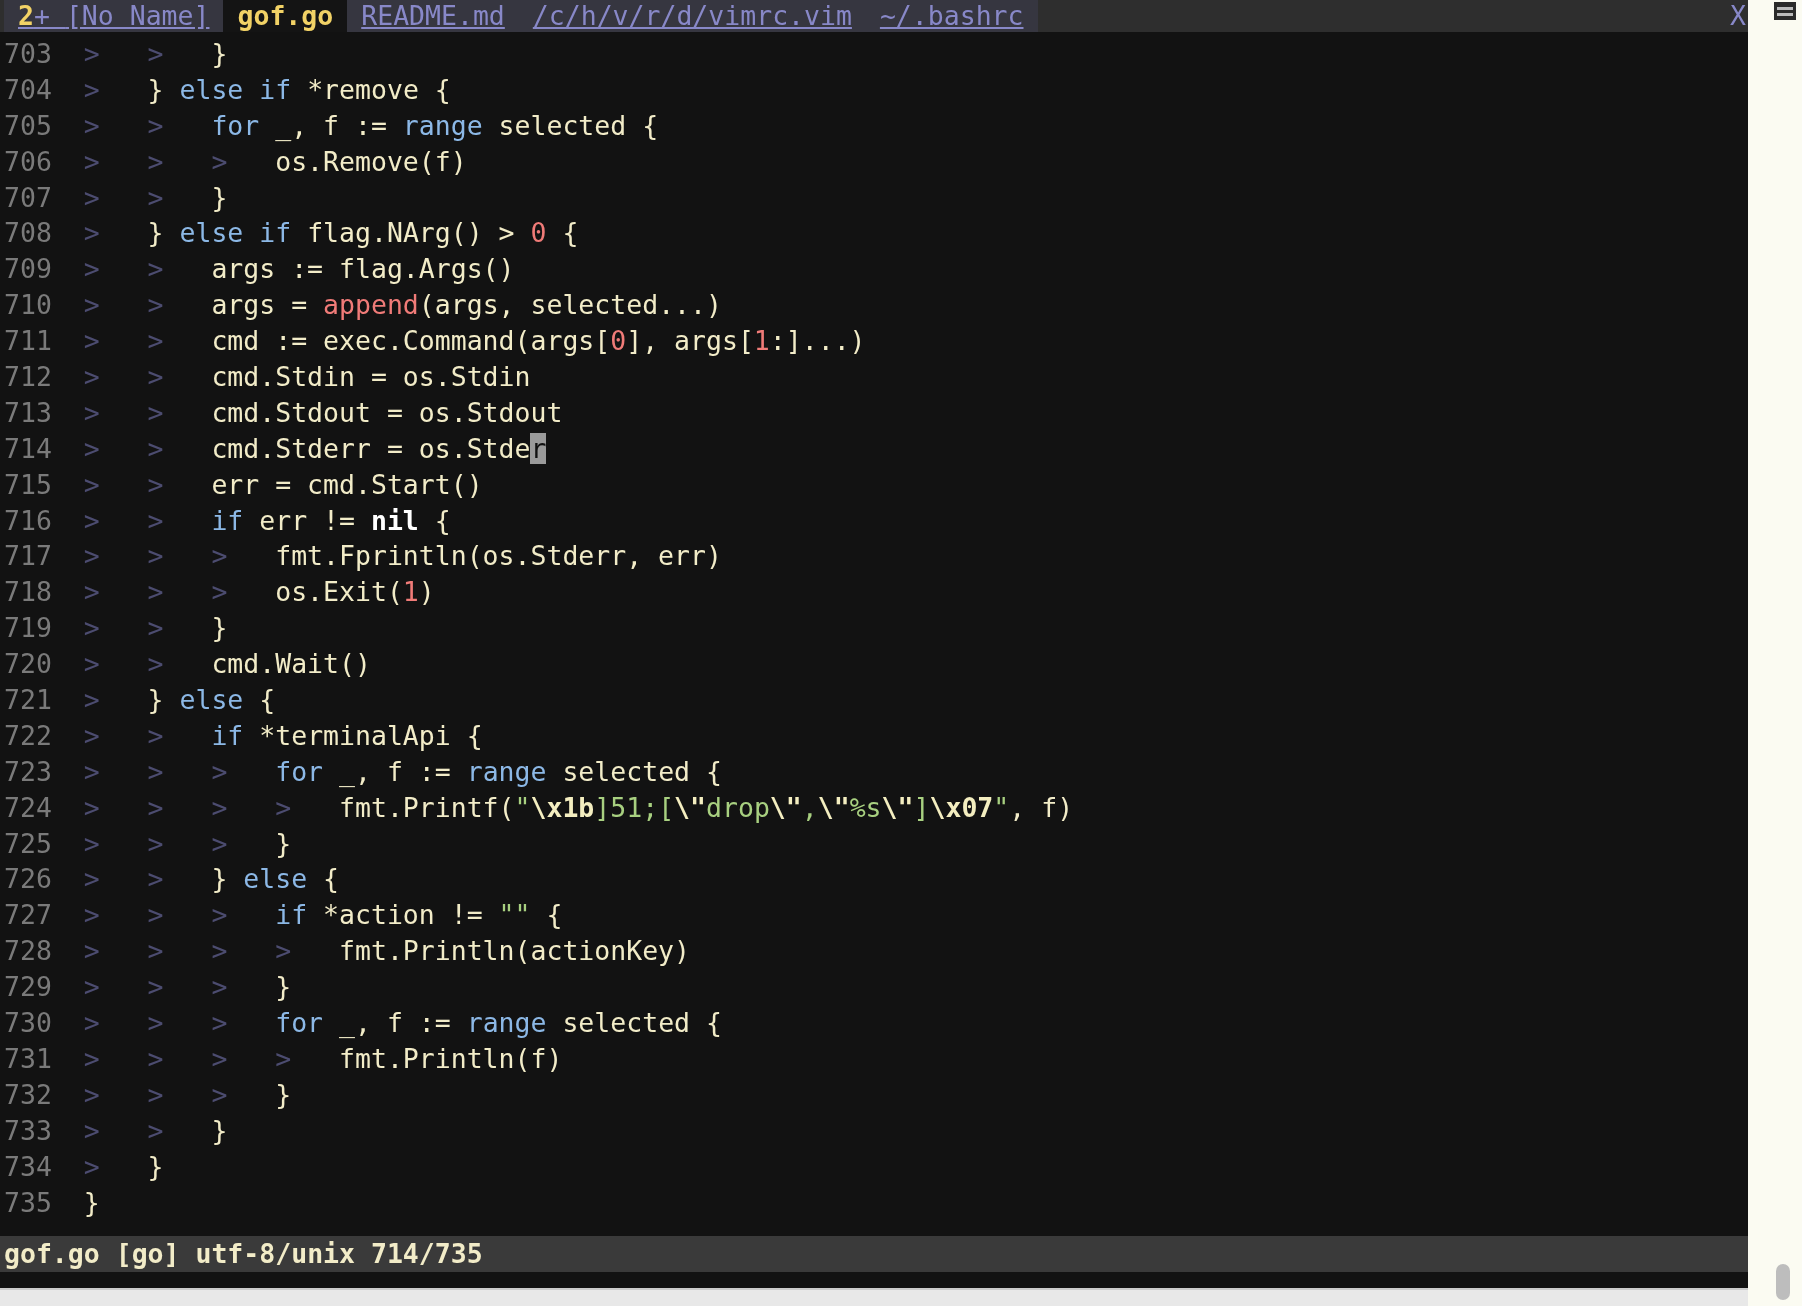 The image size is (1802, 1306). I want to click on line-number: 713, so click(28, 412).